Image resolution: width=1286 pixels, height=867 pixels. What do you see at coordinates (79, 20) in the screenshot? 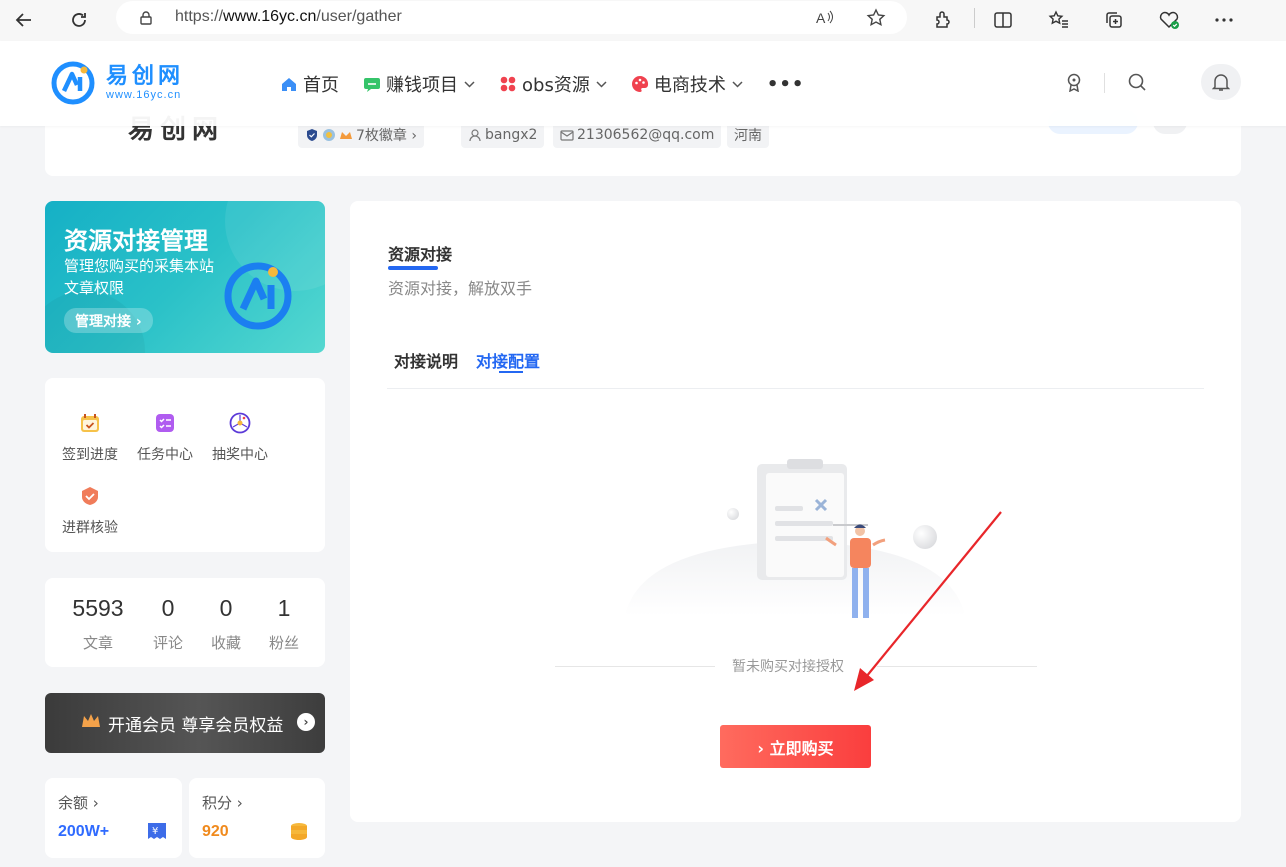
I see `refresh-icon` at bounding box center [79, 20].